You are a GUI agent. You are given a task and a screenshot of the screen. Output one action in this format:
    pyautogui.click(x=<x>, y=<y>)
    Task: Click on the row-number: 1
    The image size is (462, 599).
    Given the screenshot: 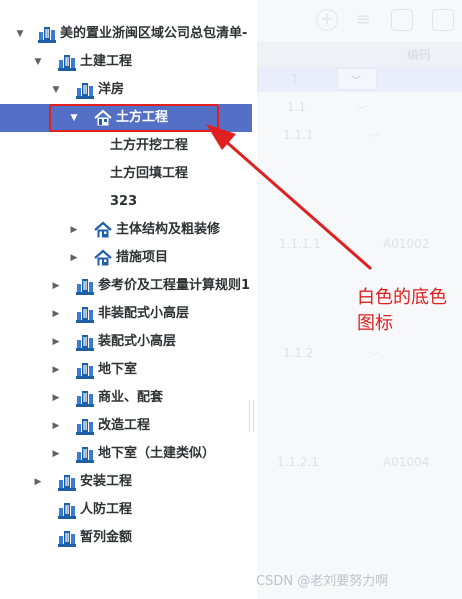 What is the action you would take?
    pyautogui.click(x=295, y=79)
    